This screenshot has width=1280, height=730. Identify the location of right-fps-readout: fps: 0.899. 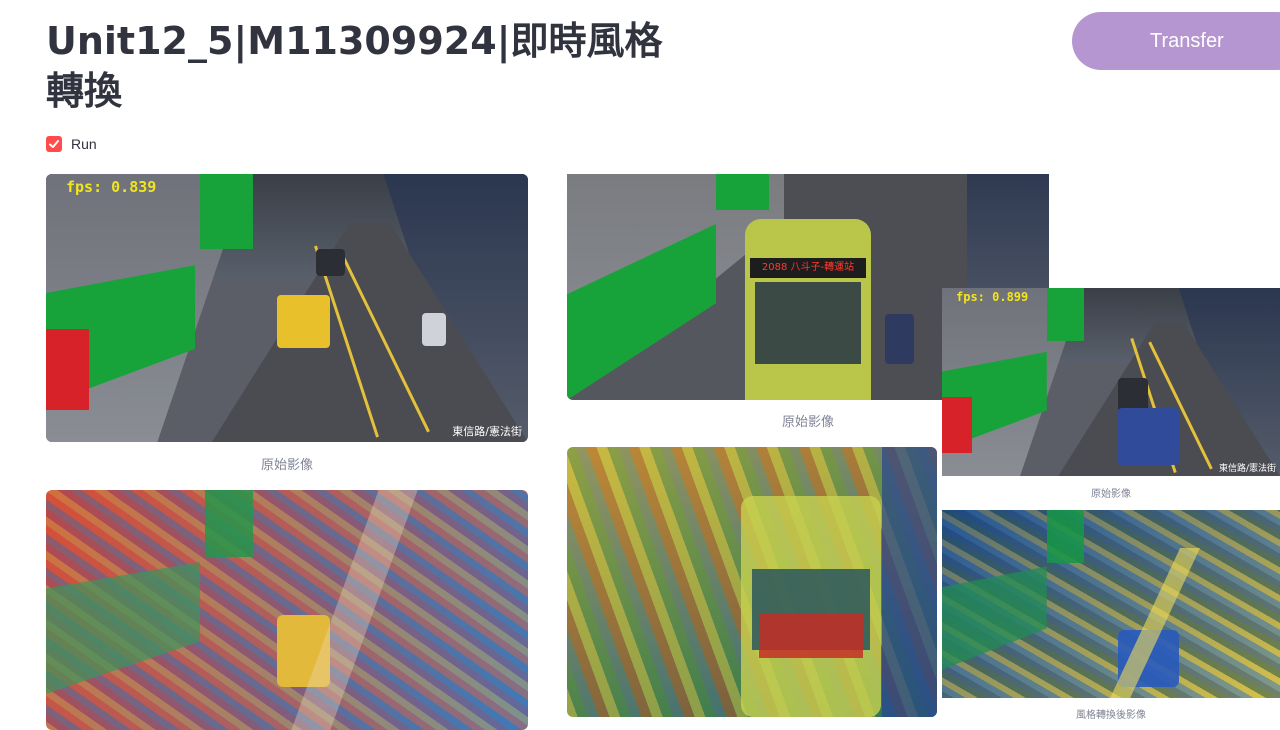
(992, 297).